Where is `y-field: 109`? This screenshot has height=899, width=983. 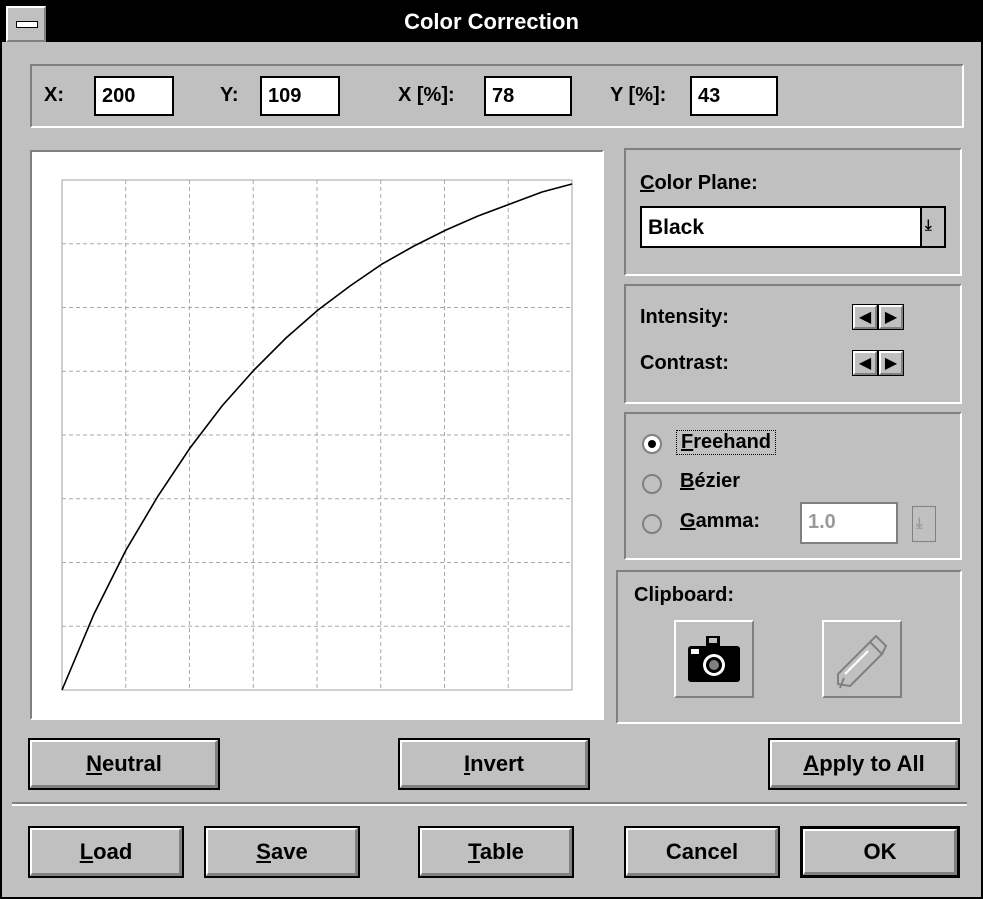
y-field: 109 is located at coordinates (300, 96).